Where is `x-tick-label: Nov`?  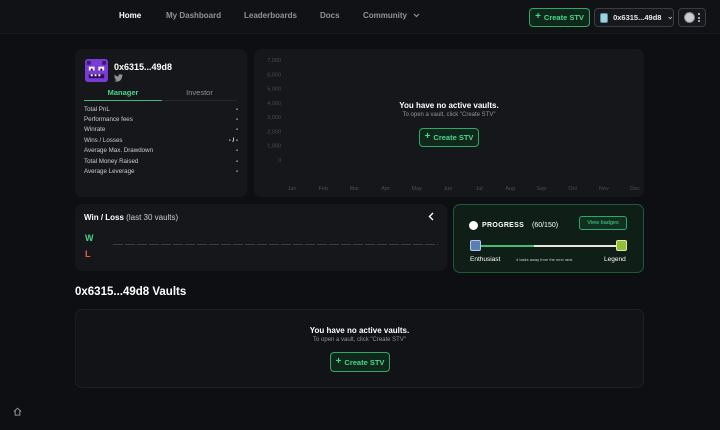 x-tick-label: Nov is located at coordinates (604, 189).